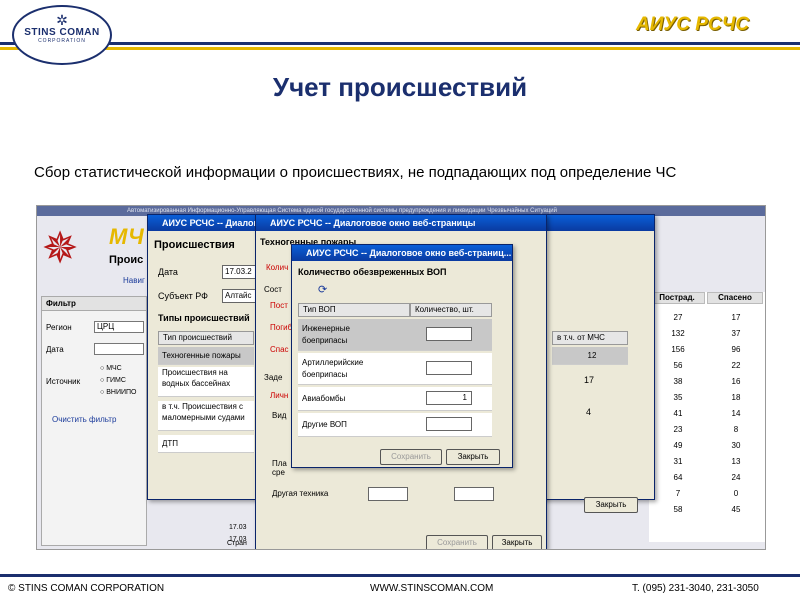 This screenshot has height=600, width=800. Describe the element at coordinates (590, 338) in the screenshot. I see `col-from-mchs: в т.ч. от МЧС` at that location.